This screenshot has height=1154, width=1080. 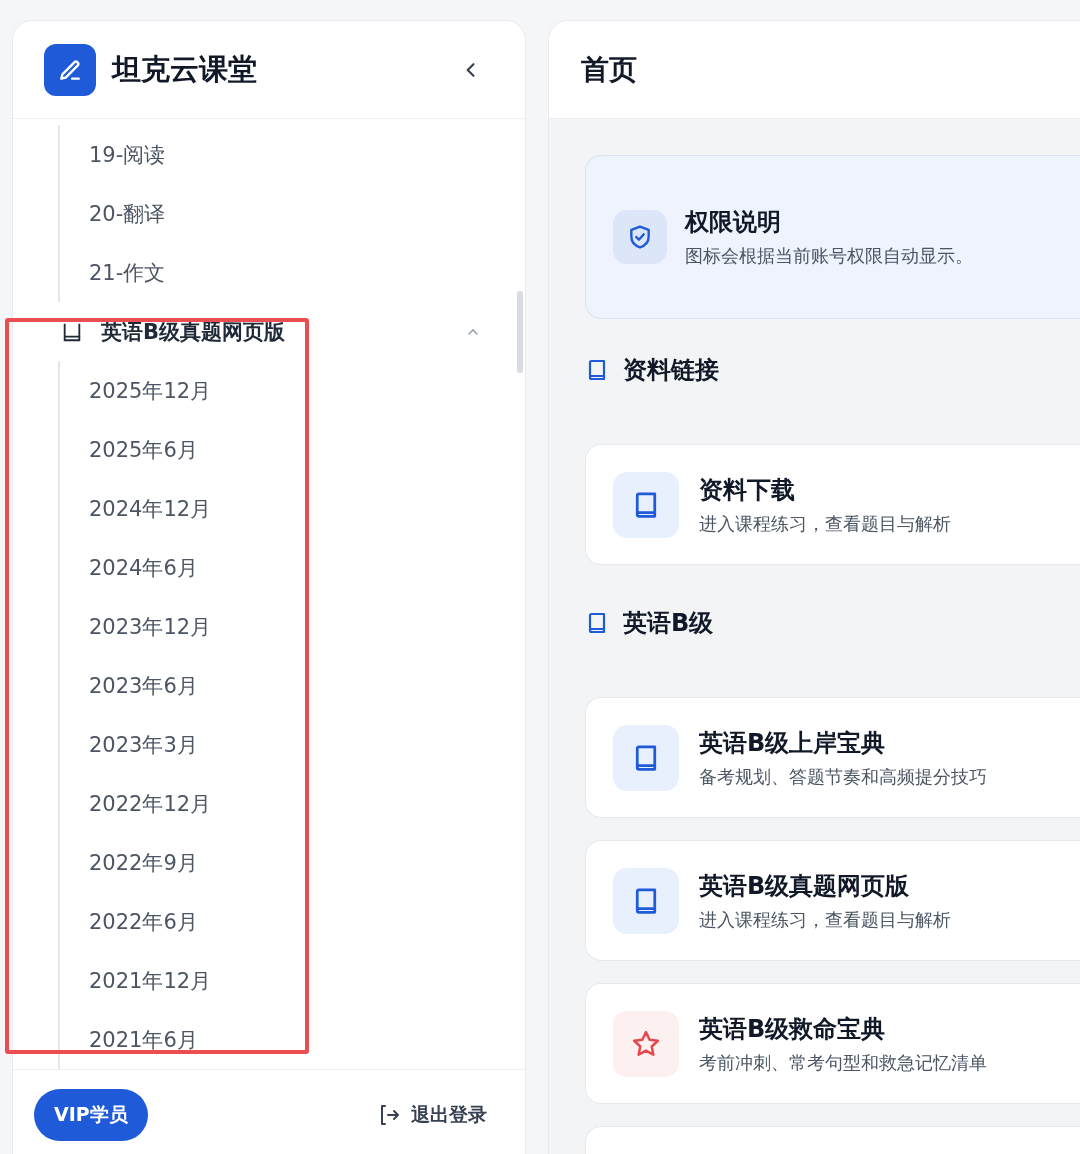 I want to click on nav-item: 2022年6月, so click(x=292, y=921).